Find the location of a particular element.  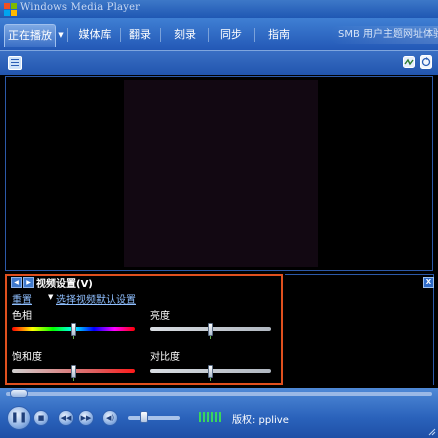

audio-level-meter-icon is located at coordinates (212, 417).